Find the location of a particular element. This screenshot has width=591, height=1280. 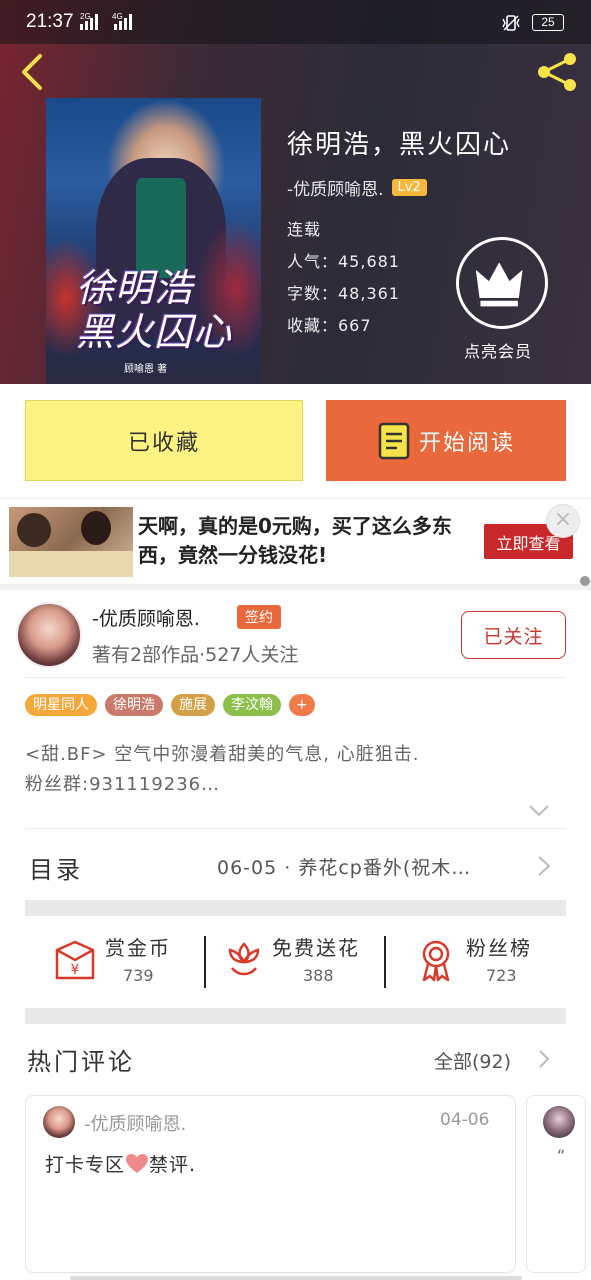

vip-button is located at coordinates (502, 283).